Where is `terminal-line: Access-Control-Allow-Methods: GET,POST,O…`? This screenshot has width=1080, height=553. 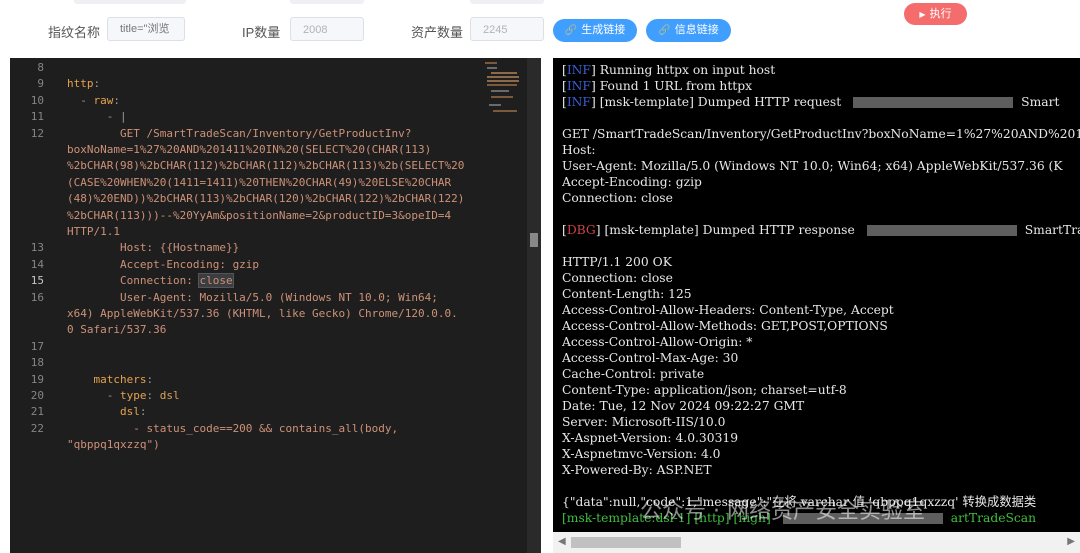
terminal-line: Access-Control-Allow-Methods: GET,POST,O… is located at coordinates (725, 326).